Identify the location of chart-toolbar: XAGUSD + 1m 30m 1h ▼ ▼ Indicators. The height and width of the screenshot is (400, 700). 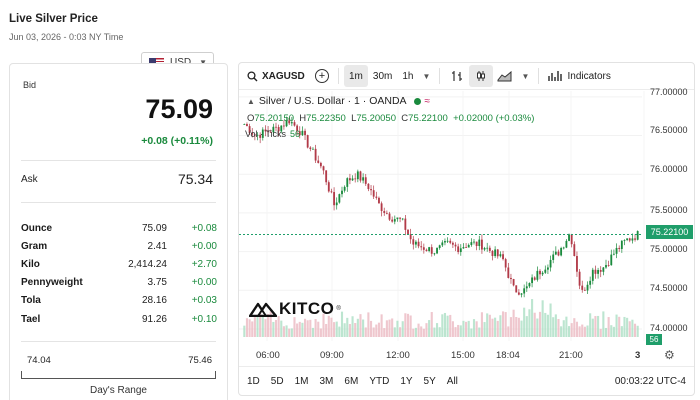
(466, 76).